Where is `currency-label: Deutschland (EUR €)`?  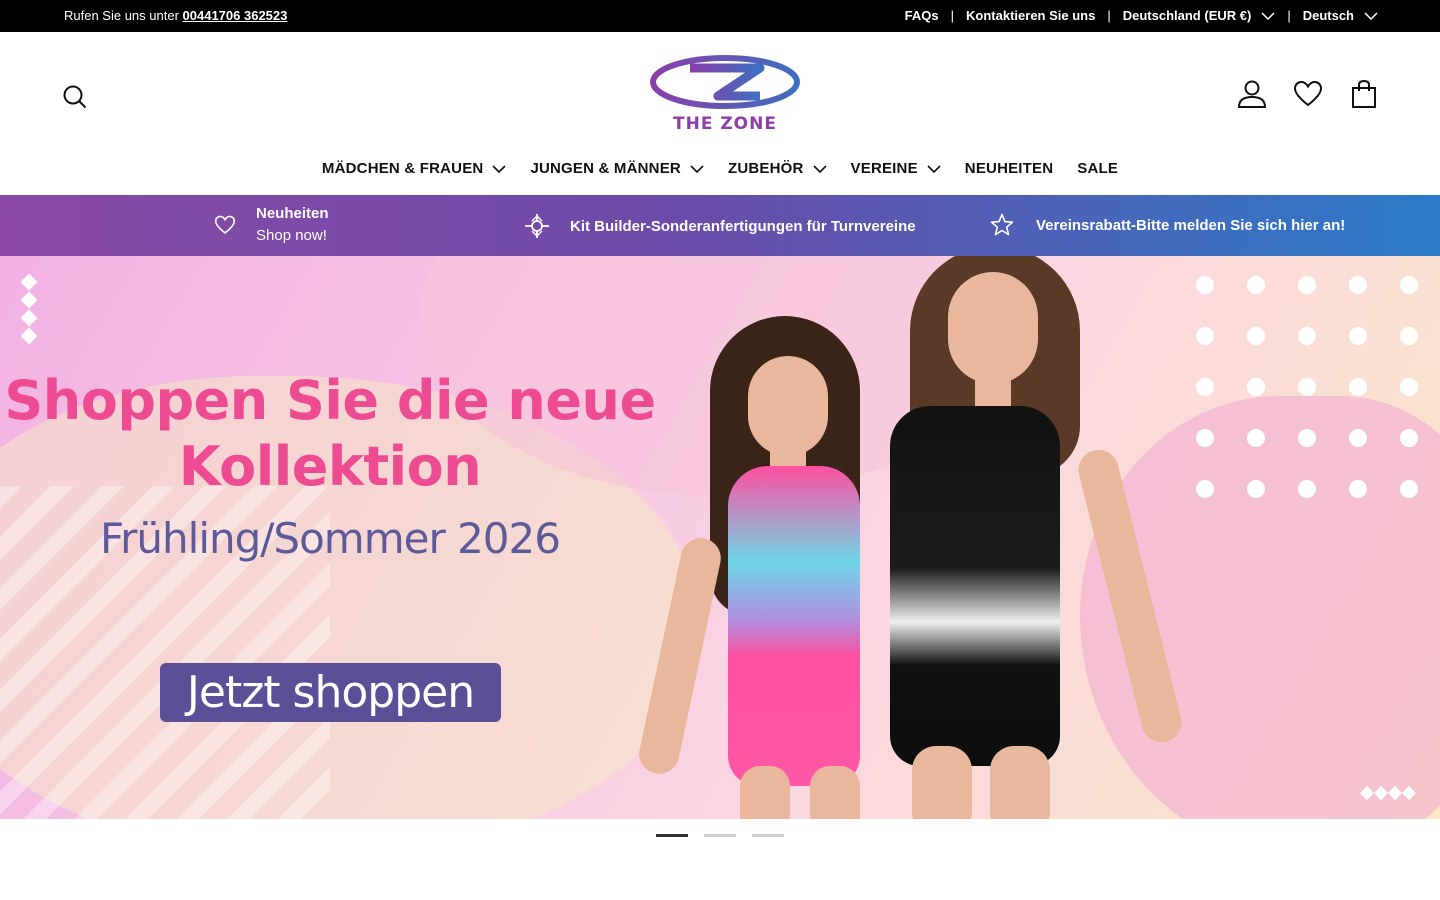 currency-label: Deutschland (EUR €) is located at coordinates (1187, 15).